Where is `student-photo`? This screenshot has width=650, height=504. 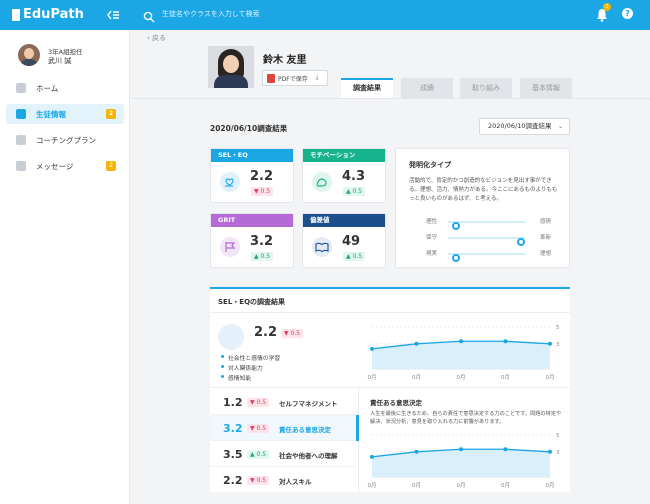
student-photo is located at coordinates (231, 67).